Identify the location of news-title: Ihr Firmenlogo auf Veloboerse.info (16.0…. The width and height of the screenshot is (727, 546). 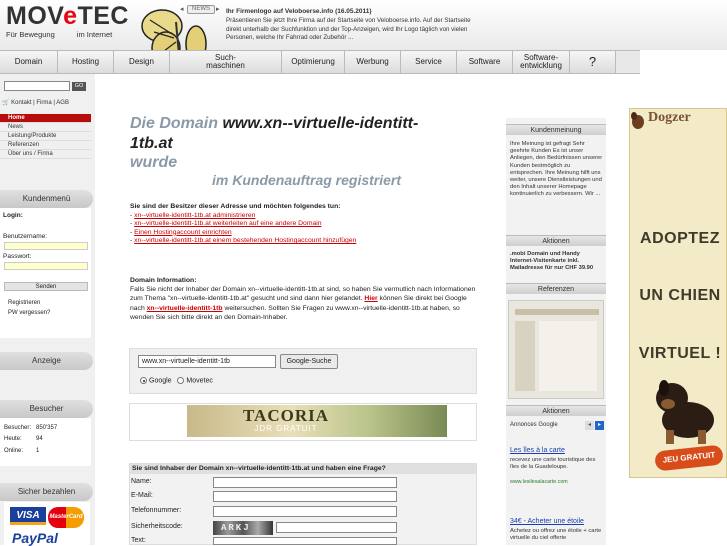
(299, 11).